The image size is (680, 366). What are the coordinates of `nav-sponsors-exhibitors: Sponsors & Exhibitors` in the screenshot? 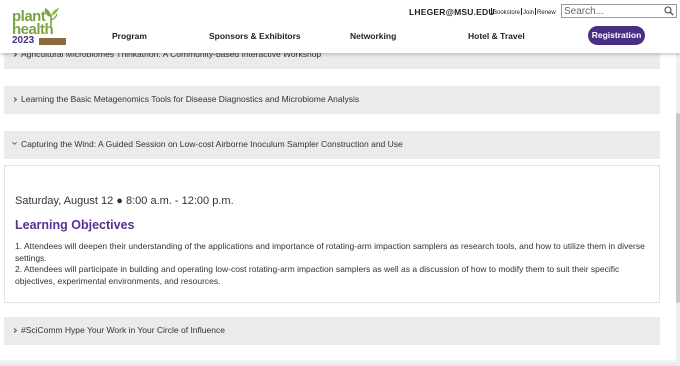 It's located at (255, 36).